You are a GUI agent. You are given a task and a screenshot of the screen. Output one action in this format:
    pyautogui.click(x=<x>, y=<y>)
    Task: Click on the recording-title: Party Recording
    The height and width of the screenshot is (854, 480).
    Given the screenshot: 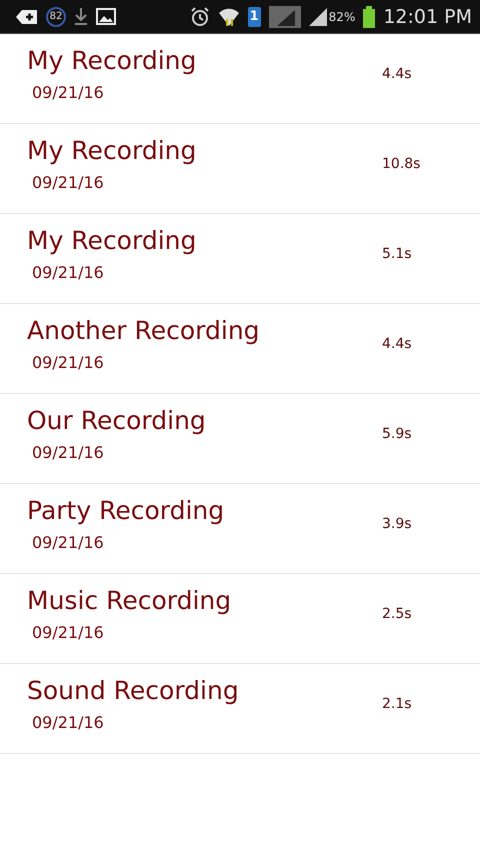 What is the action you would take?
    pyautogui.click(x=126, y=510)
    